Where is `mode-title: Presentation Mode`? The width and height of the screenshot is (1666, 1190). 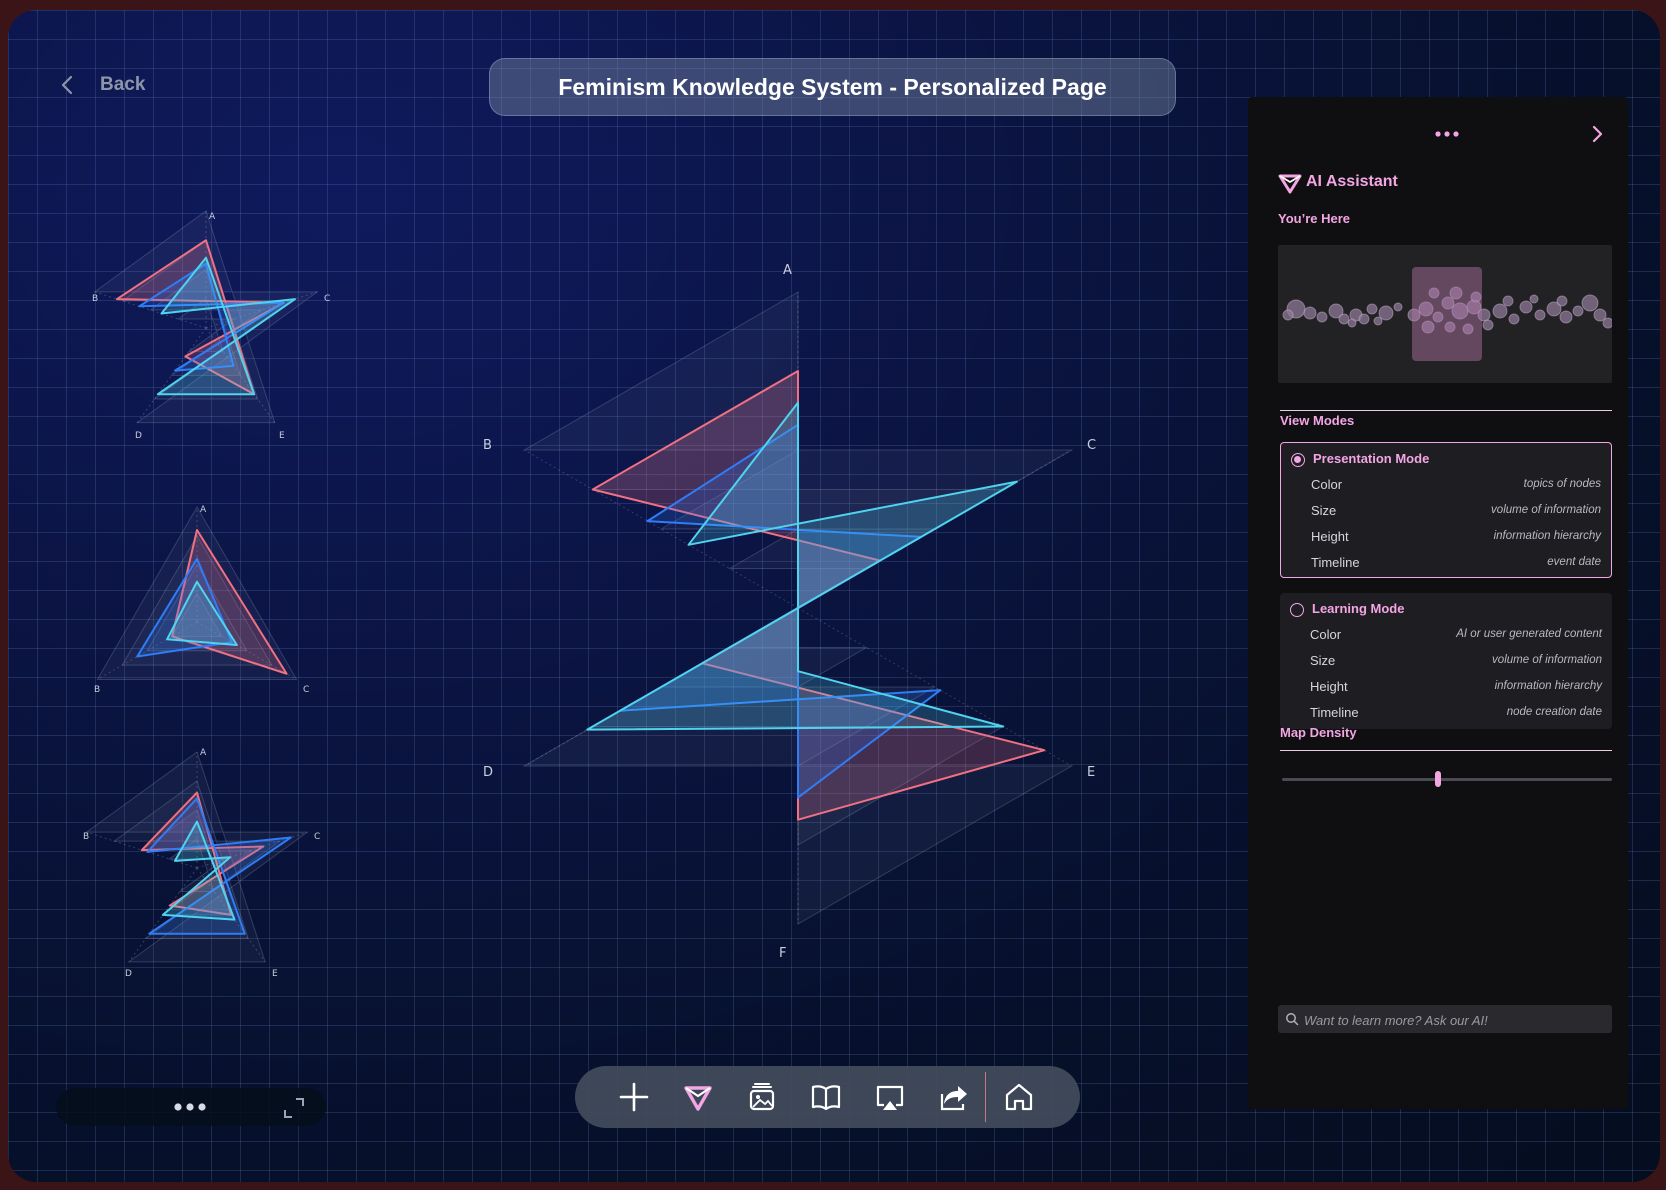
mode-title: Presentation Mode is located at coordinates (1371, 458).